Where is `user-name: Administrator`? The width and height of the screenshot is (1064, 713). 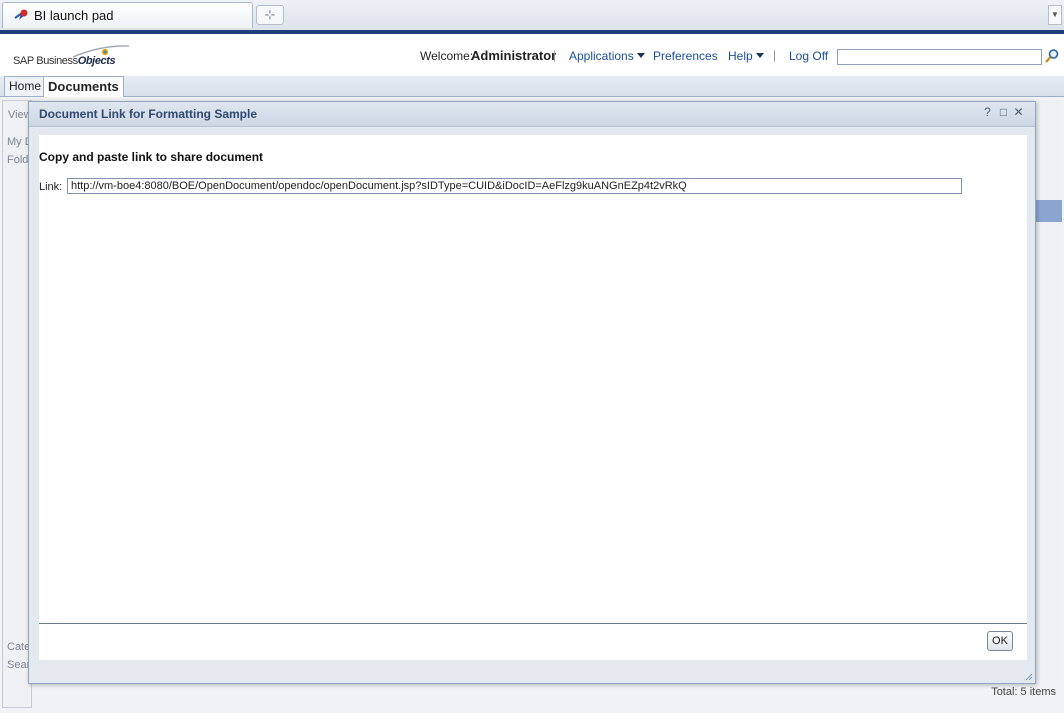 user-name: Administrator is located at coordinates (514, 55).